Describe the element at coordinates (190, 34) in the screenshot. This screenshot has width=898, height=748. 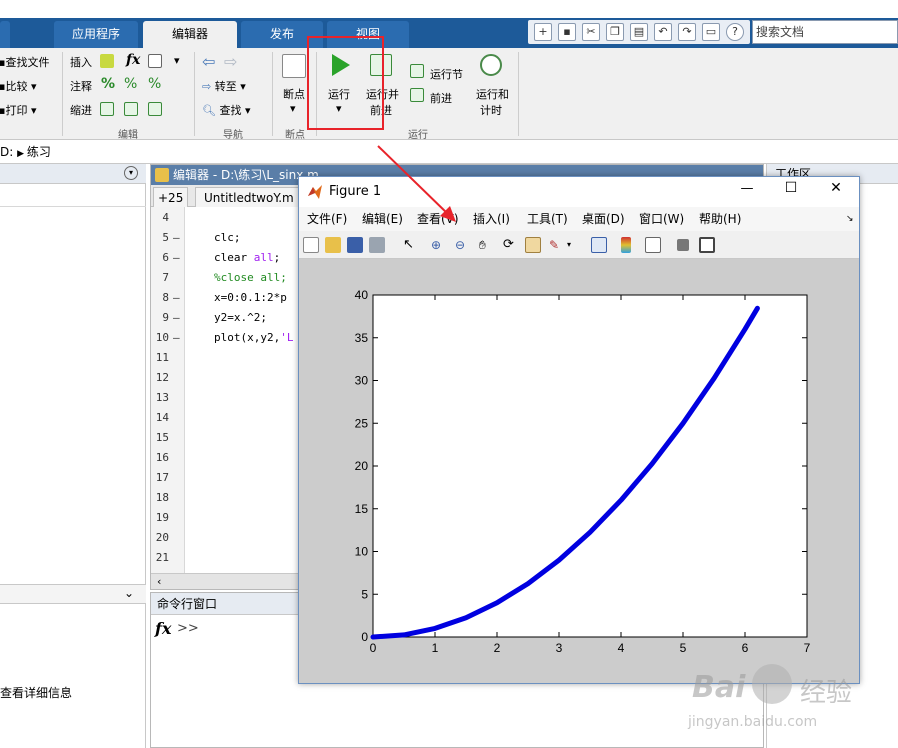
I see `tab-editor: 编辑器` at that location.